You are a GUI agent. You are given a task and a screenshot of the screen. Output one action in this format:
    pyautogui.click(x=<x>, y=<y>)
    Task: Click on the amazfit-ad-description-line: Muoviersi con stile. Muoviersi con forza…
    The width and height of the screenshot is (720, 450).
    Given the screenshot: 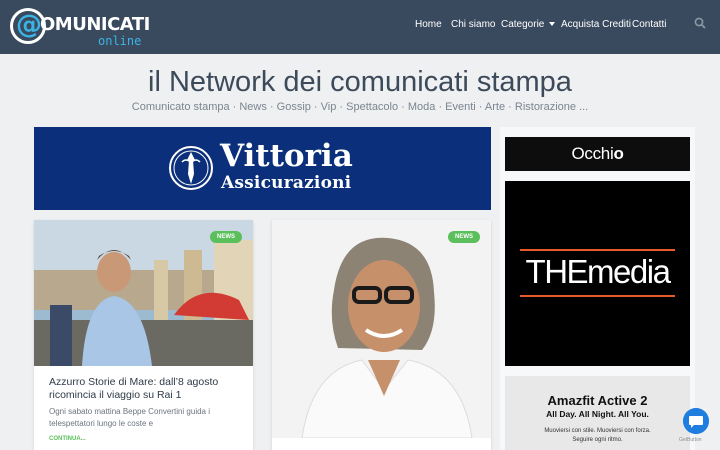 What is the action you would take?
    pyautogui.click(x=597, y=431)
    